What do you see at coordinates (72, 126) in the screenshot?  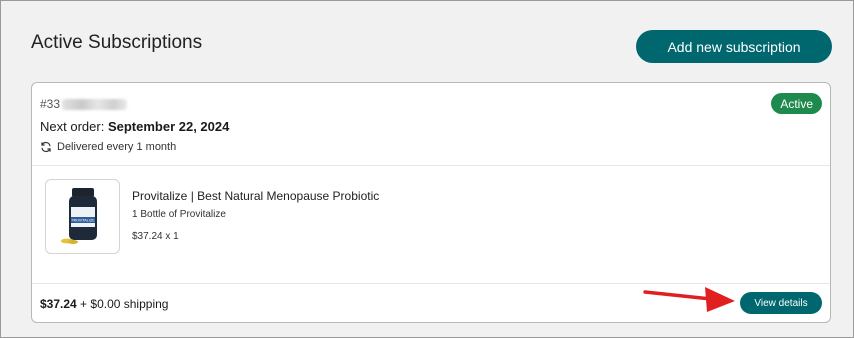 I see `next-order-label: Next order:` at bounding box center [72, 126].